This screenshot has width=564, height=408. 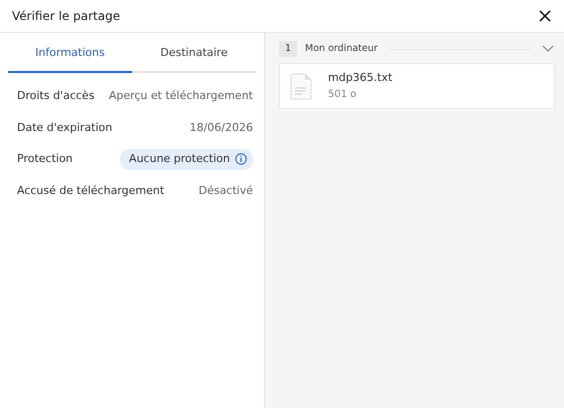 I want to click on chevron-icon, so click(x=548, y=49).